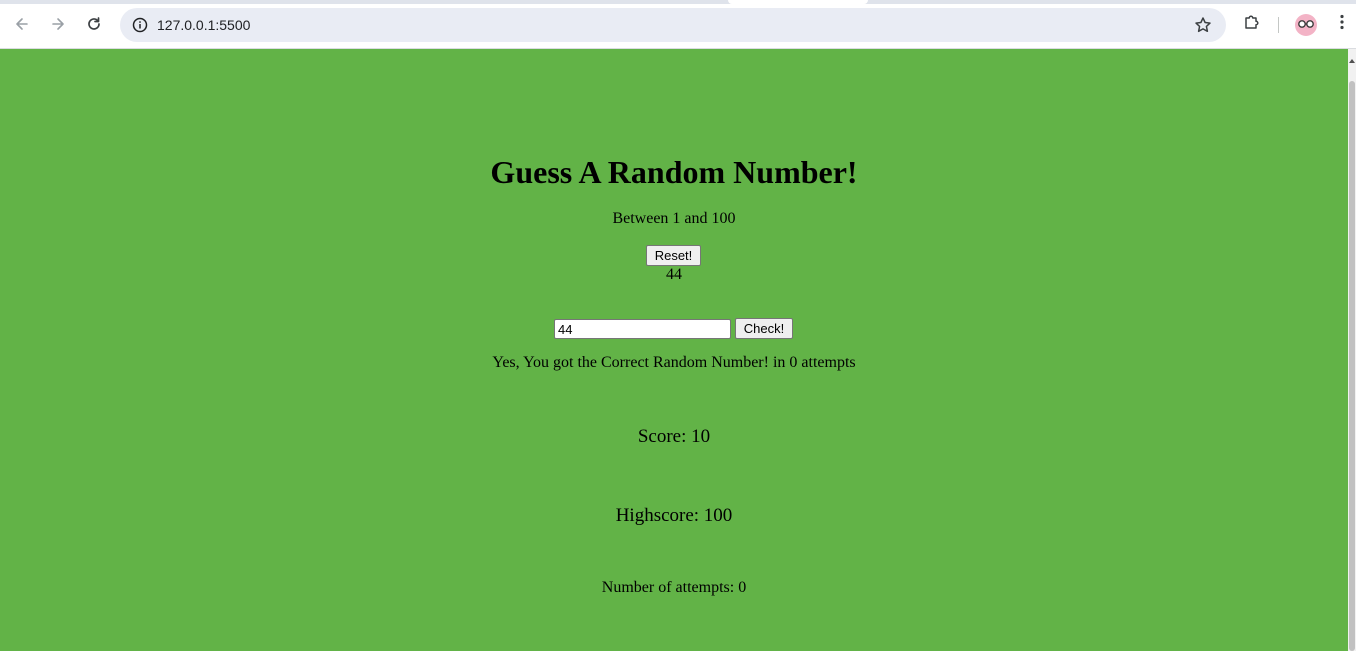 This screenshot has width=1356, height=651. What do you see at coordinates (1203, 25) in the screenshot?
I see `bookmark-star-icon` at bounding box center [1203, 25].